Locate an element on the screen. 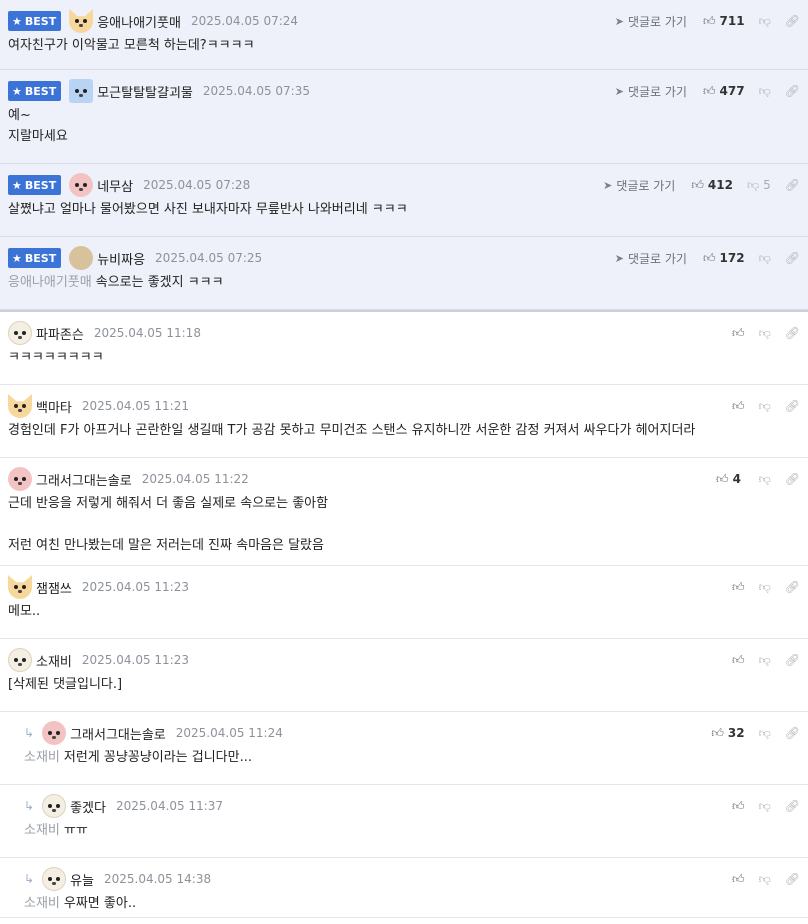 The height and width of the screenshot is (924, 808). comment-line: 지랄마세요 is located at coordinates (404, 136).